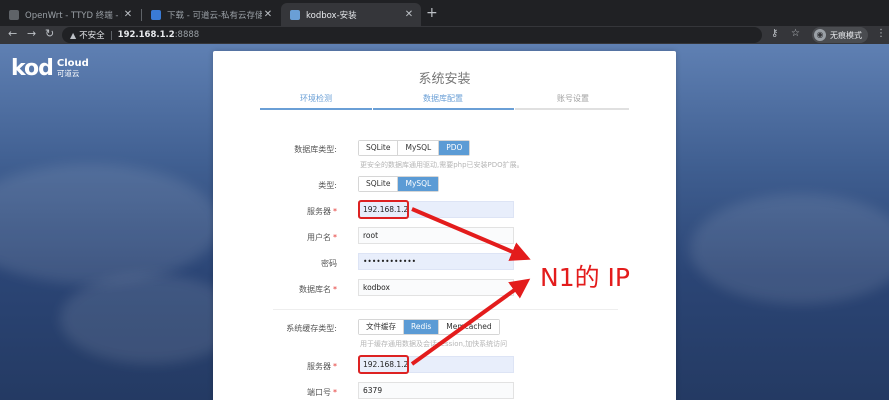 This screenshot has width=889, height=400. Describe the element at coordinates (14, 14) in the screenshot. I see `terminal-icon` at that location.